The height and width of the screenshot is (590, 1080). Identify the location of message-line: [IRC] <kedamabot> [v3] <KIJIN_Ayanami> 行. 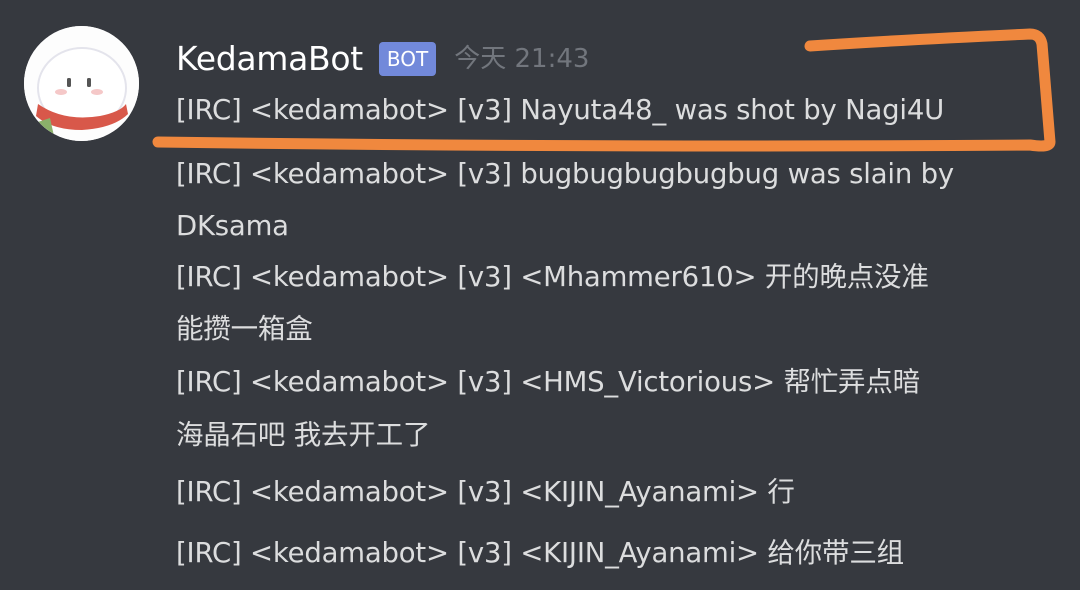
(485, 492).